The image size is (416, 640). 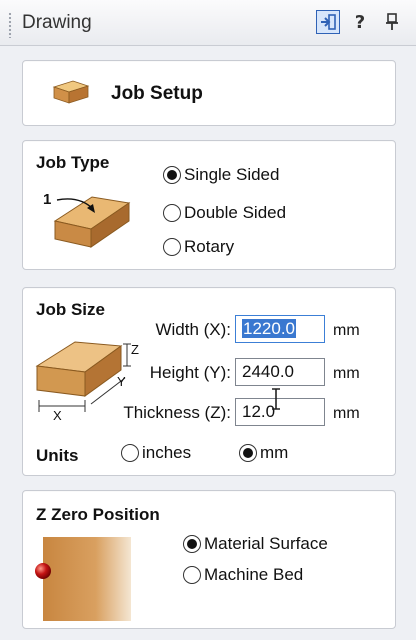 I want to click on z-zero-title: Z Zero Position, so click(x=98, y=514).